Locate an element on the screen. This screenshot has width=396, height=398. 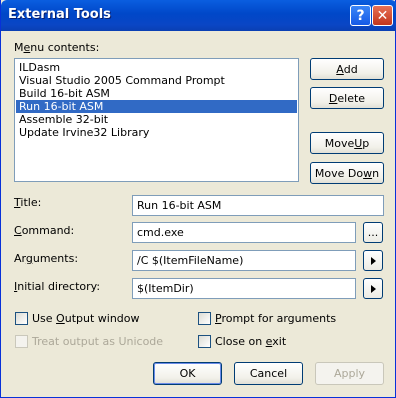
title-field: Run 16-bit ASM is located at coordinates (258, 205).